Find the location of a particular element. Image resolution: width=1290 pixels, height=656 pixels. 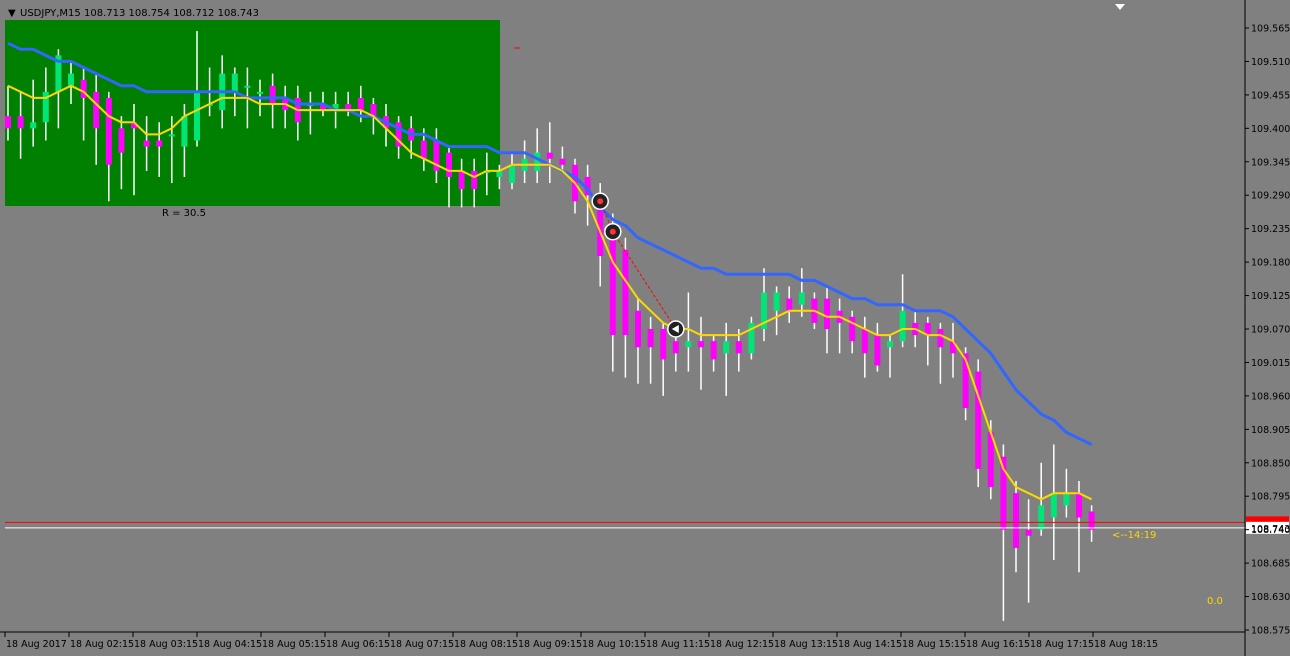

x-tick-label: 18 Aug 05:15 is located at coordinates (294, 644).